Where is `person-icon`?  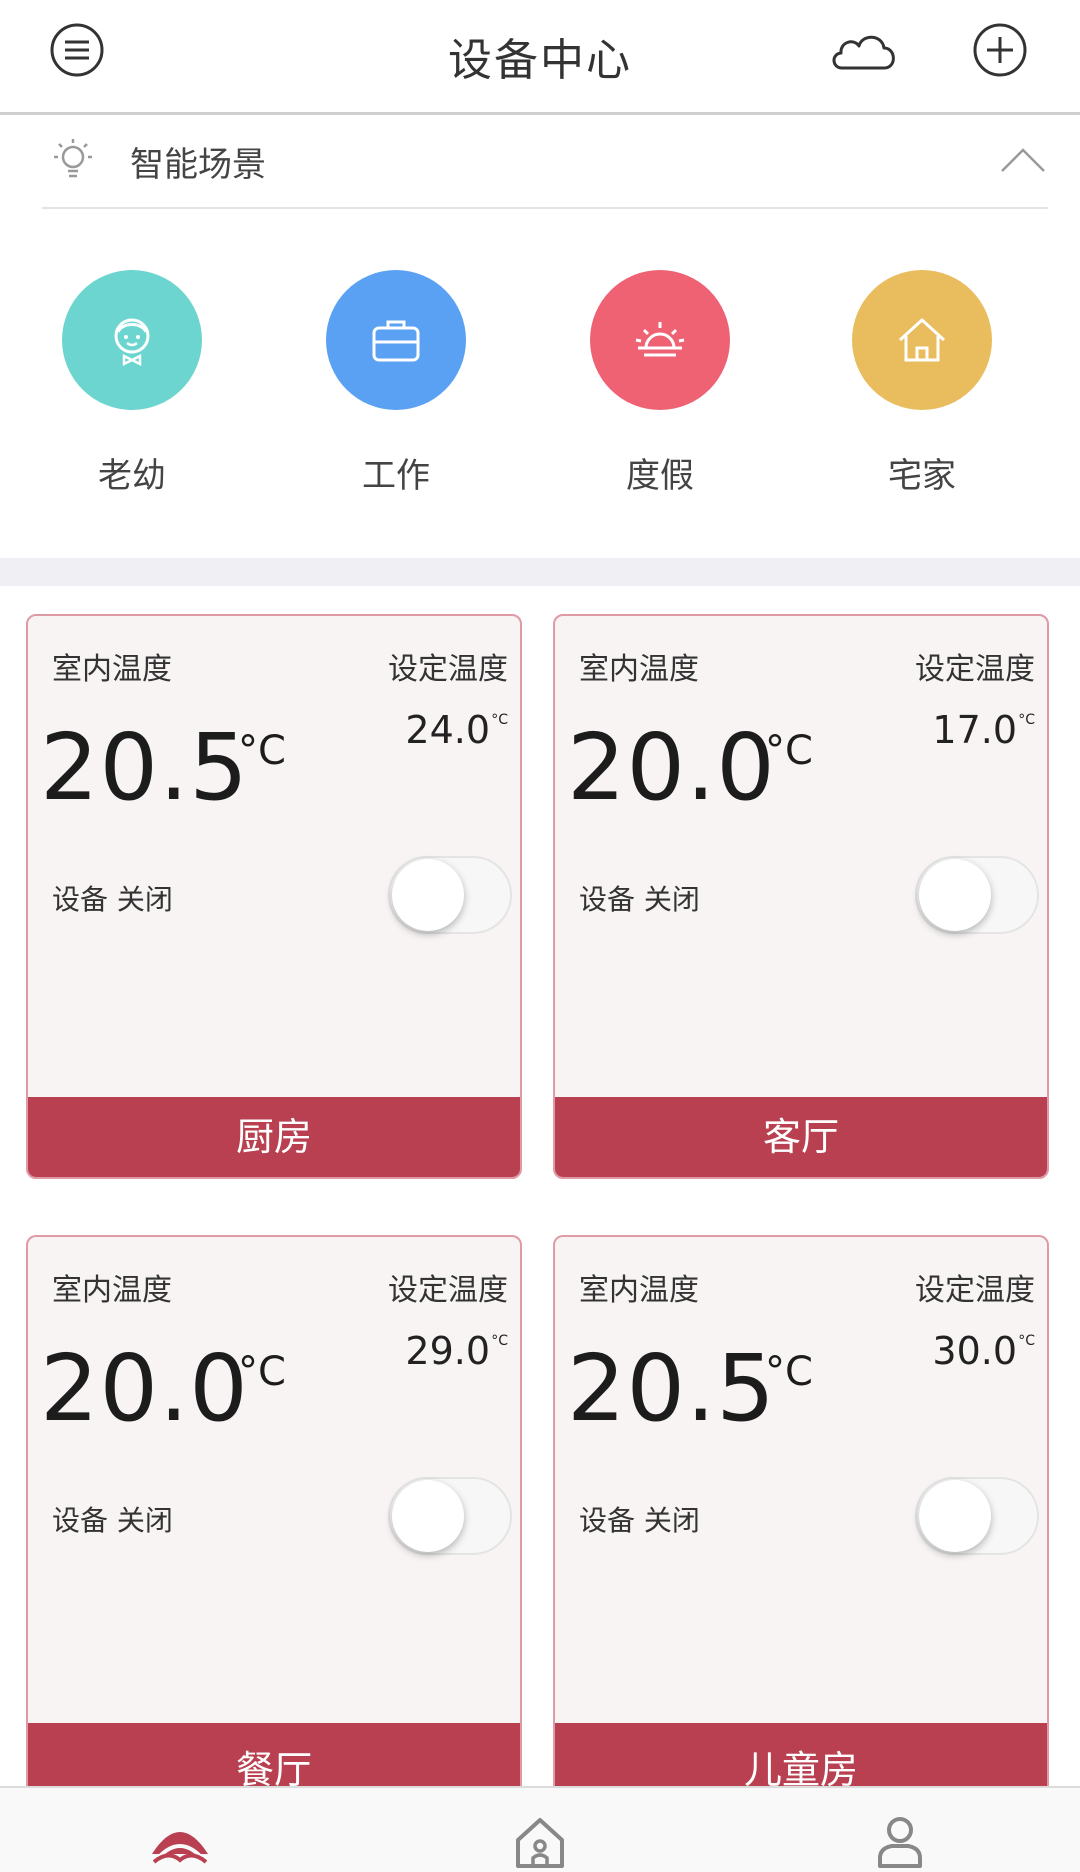 person-icon is located at coordinates (900, 1842).